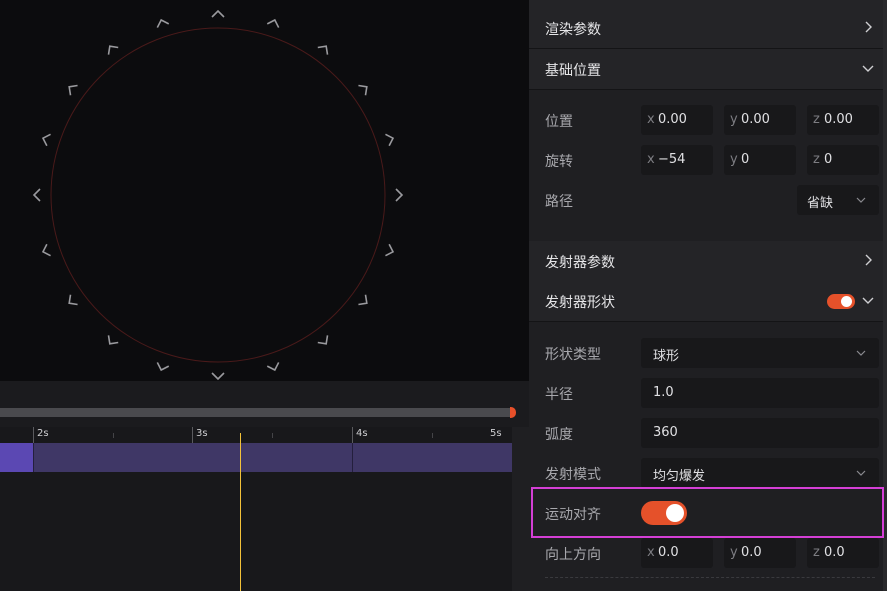  I want to click on rotation-z-value: 0, so click(828, 159).